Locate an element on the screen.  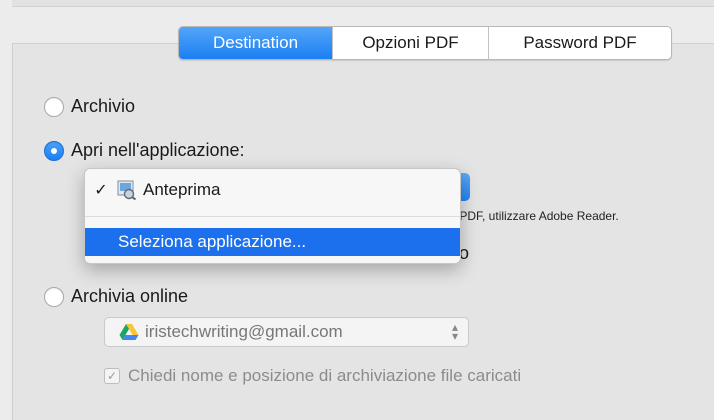
chevron-updown-icon: ▴ ▾ is located at coordinates (454, 331).